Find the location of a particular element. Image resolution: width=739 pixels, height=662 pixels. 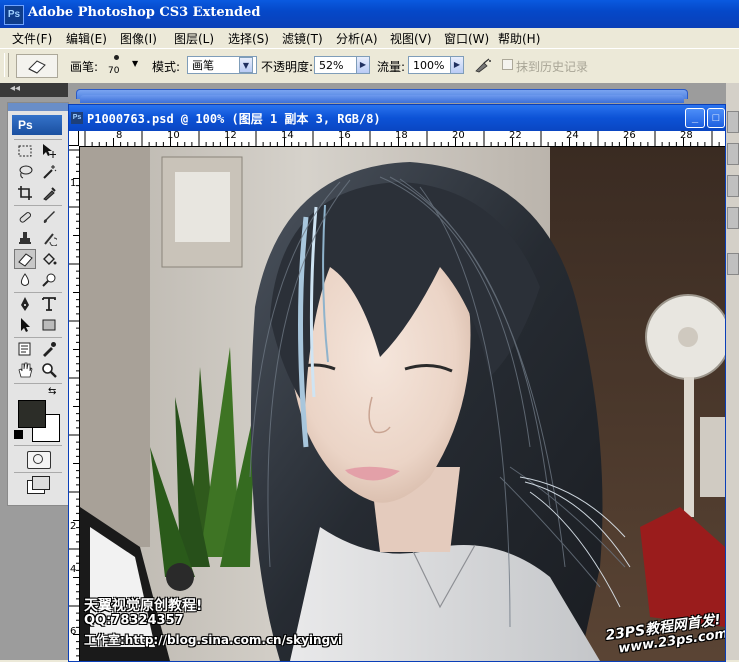

path-selection-icon is located at coordinates (25, 325).